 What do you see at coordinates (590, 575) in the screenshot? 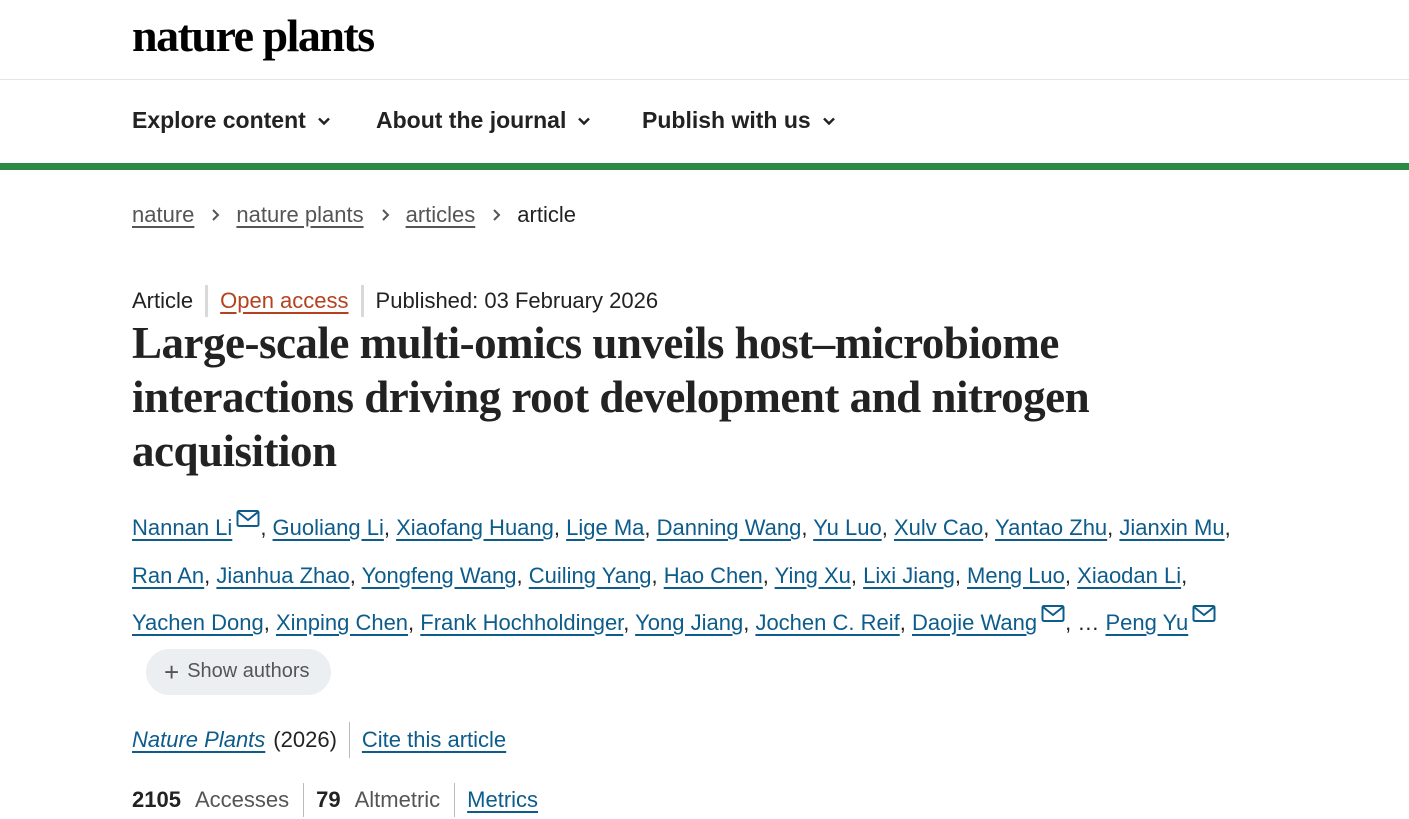
I see `author-link: Cuiling Yang` at bounding box center [590, 575].